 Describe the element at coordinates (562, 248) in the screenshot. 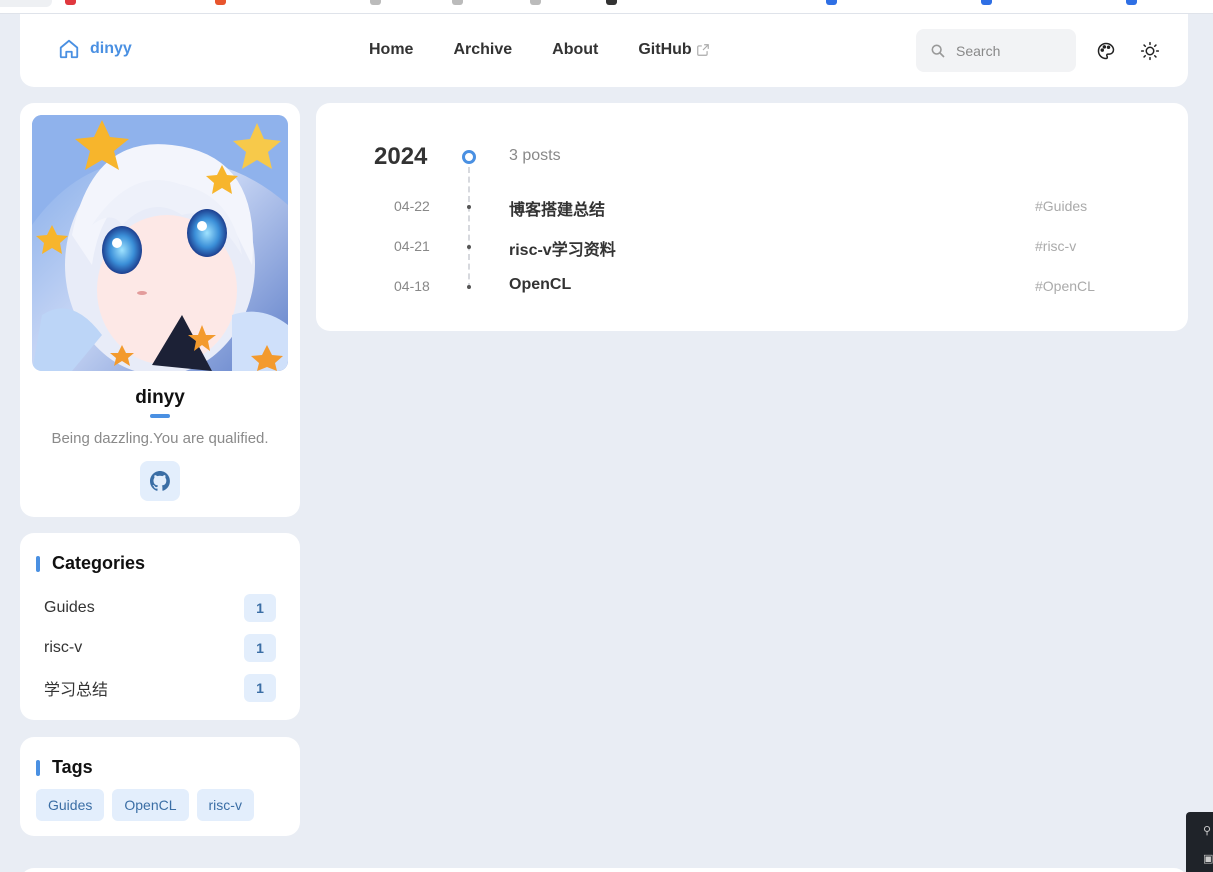

I see `post-title-link: risc-v学习资料` at that location.